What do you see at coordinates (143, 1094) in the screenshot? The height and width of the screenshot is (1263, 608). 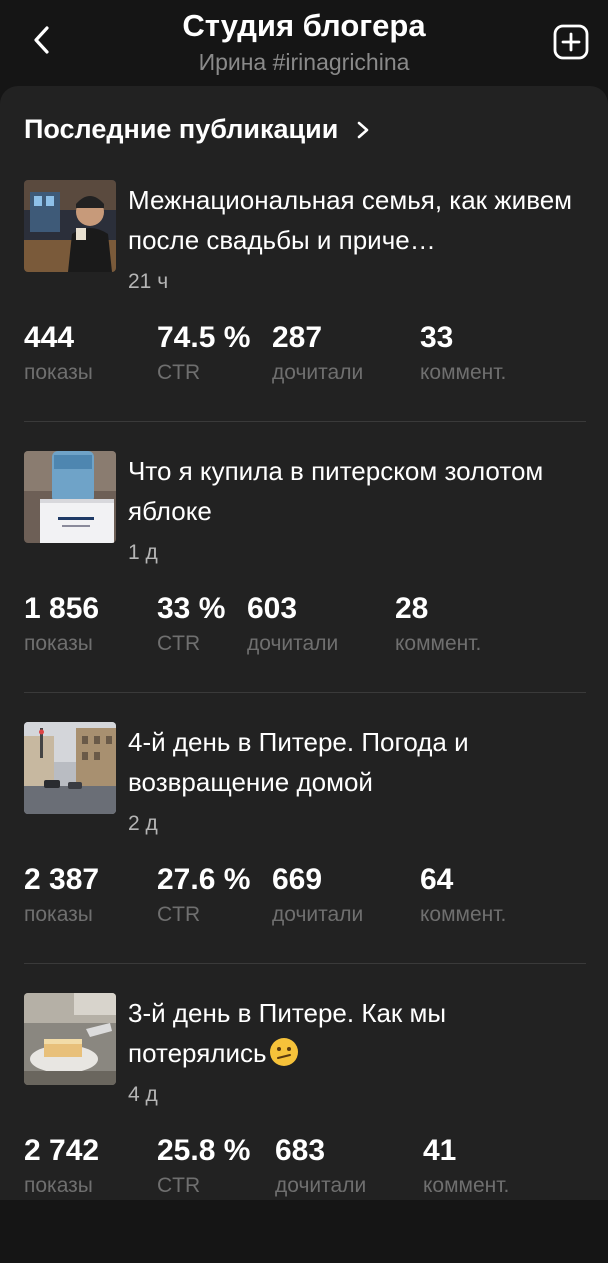 I see `post-time: 4 д` at bounding box center [143, 1094].